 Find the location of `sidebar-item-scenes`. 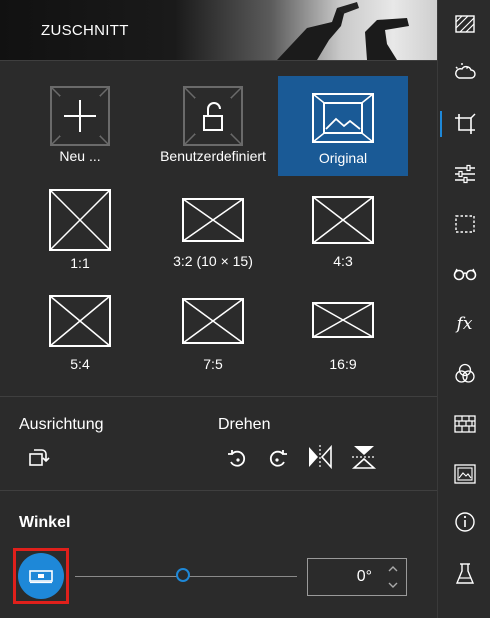

sidebar-item-scenes is located at coordinates (464, 24).